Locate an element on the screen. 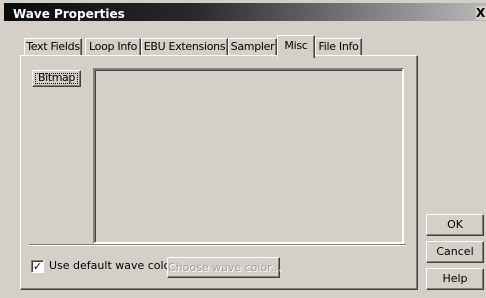 This screenshot has height=298, width=486. bitmap-button: Bitmap is located at coordinates (56, 78).